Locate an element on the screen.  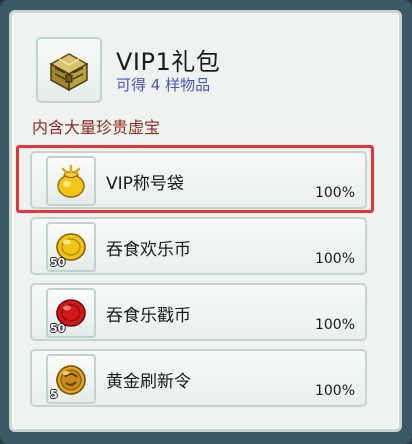
reward-item-row: 50 吞食欢乐币 100% is located at coordinates (198, 246).